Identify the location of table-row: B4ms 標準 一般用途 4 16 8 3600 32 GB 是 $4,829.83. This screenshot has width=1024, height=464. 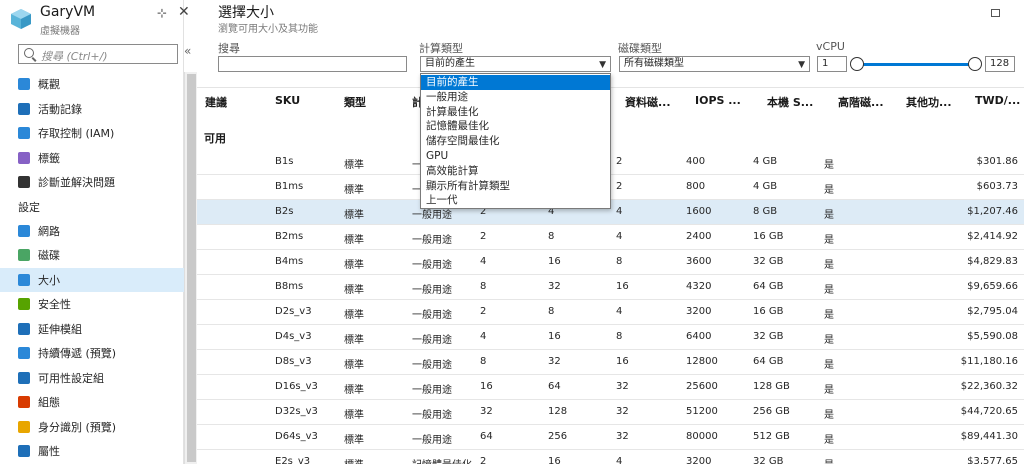
(610, 262).